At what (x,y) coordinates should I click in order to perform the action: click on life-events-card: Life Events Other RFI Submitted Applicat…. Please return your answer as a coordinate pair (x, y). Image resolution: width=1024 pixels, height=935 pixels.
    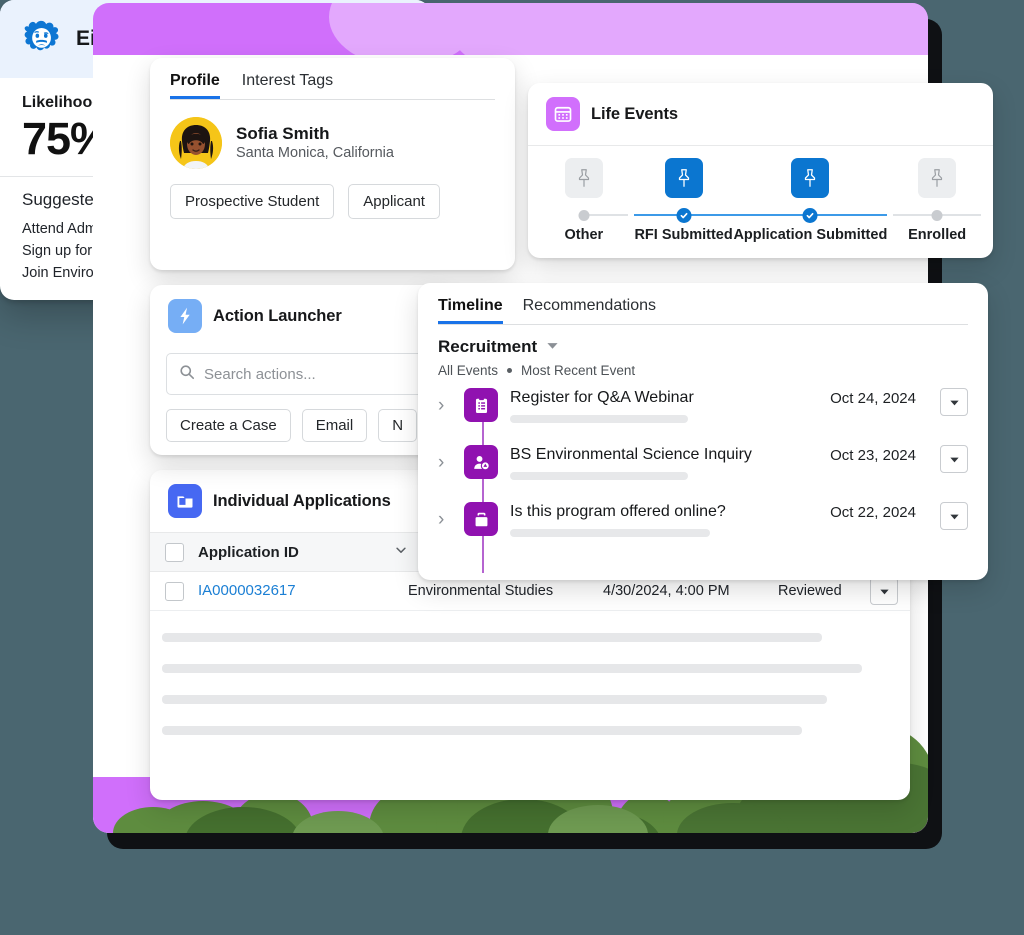
    Looking at the image, I should click on (760, 170).